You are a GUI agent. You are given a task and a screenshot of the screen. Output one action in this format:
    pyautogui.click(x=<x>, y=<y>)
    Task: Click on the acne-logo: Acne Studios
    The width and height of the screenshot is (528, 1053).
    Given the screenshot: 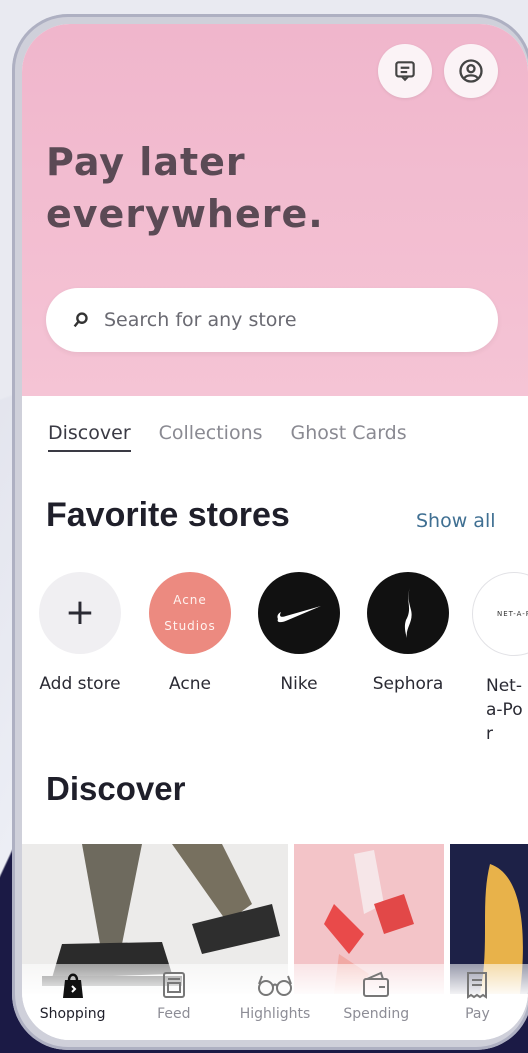 What is the action you would take?
    pyautogui.click(x=190, y=613)
    